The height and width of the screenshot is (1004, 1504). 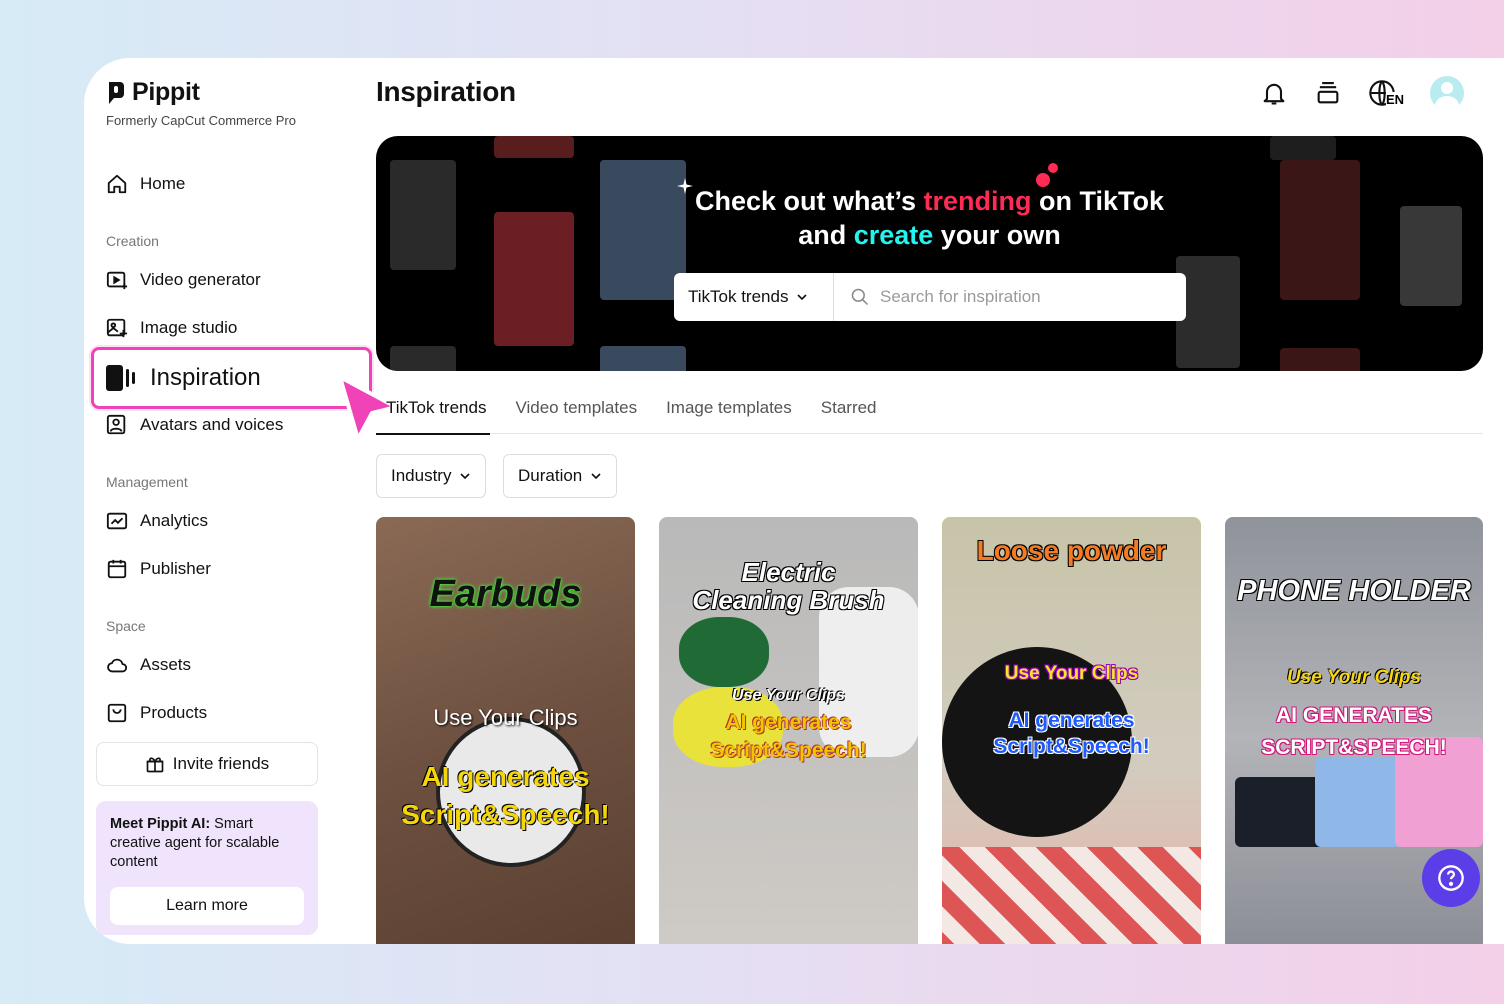 I want to click on sidebar-item-label: Publisher, so click(x=175, y=568).